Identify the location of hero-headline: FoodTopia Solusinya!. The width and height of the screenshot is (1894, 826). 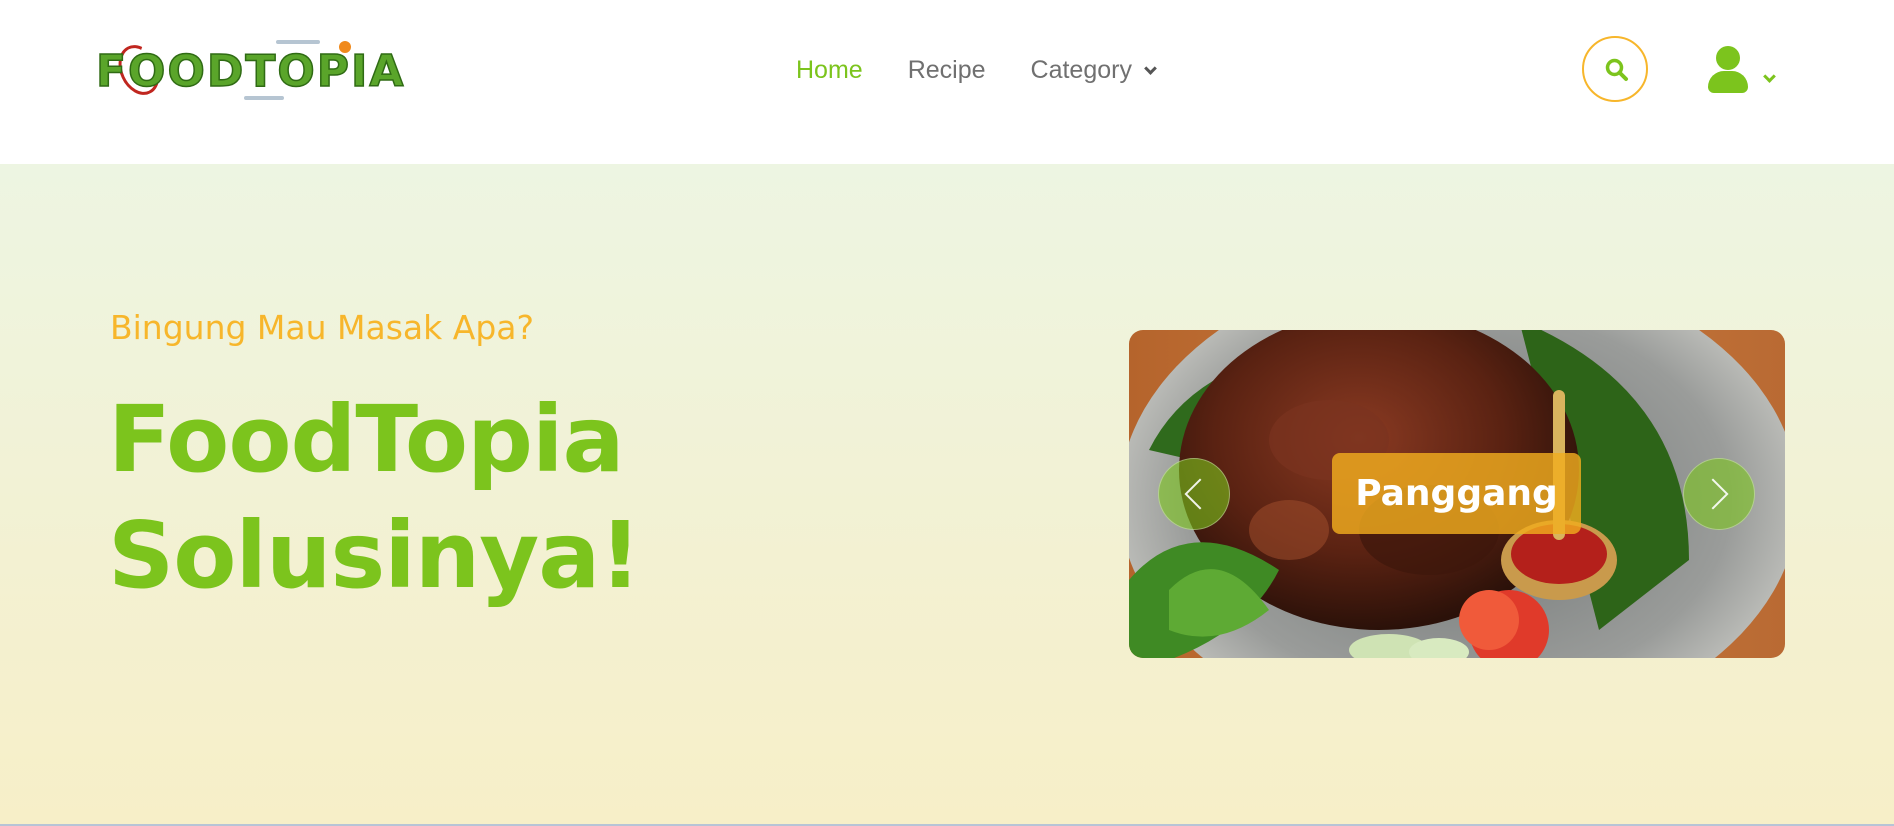
(374, 498).